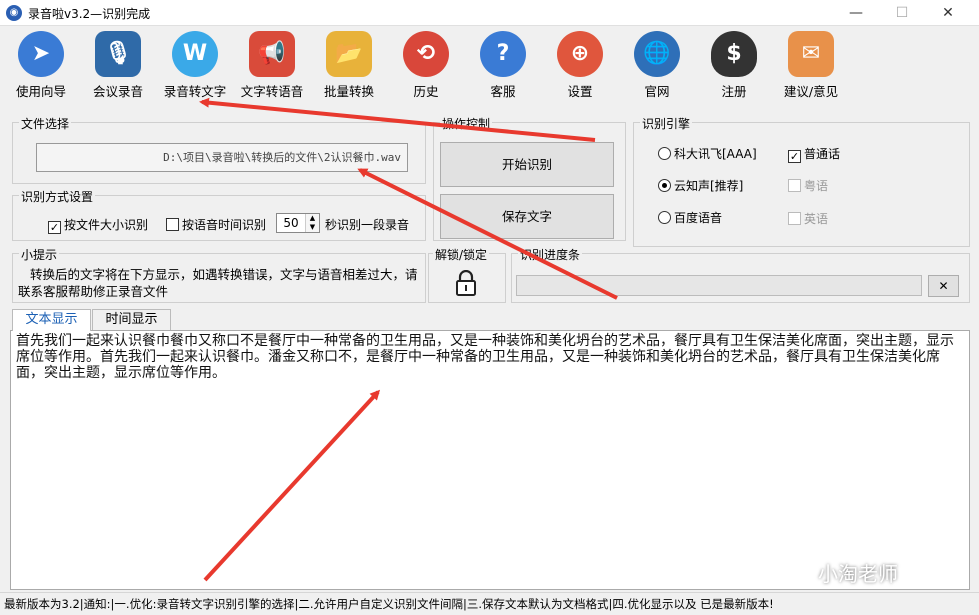 This screenshot has width=979, height=615. I want to click on operation-title: 操作控制, so click(466, 123).